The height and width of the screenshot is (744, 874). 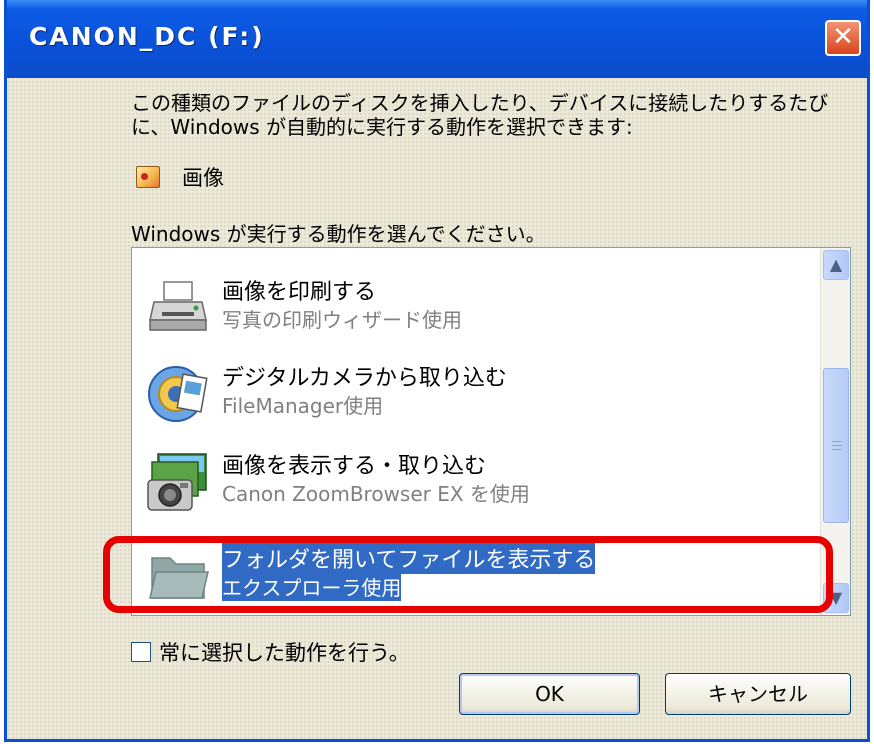 What do you see at coordinates (342, 320) in the screenshot?
I see `action-subtitle: 写真の印刷ウィザード使用` at bounding box center [342, 320].